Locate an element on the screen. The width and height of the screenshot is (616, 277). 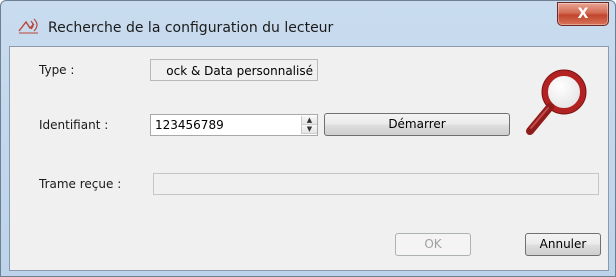
ok-button: OK is located at coordinates (433, 244).